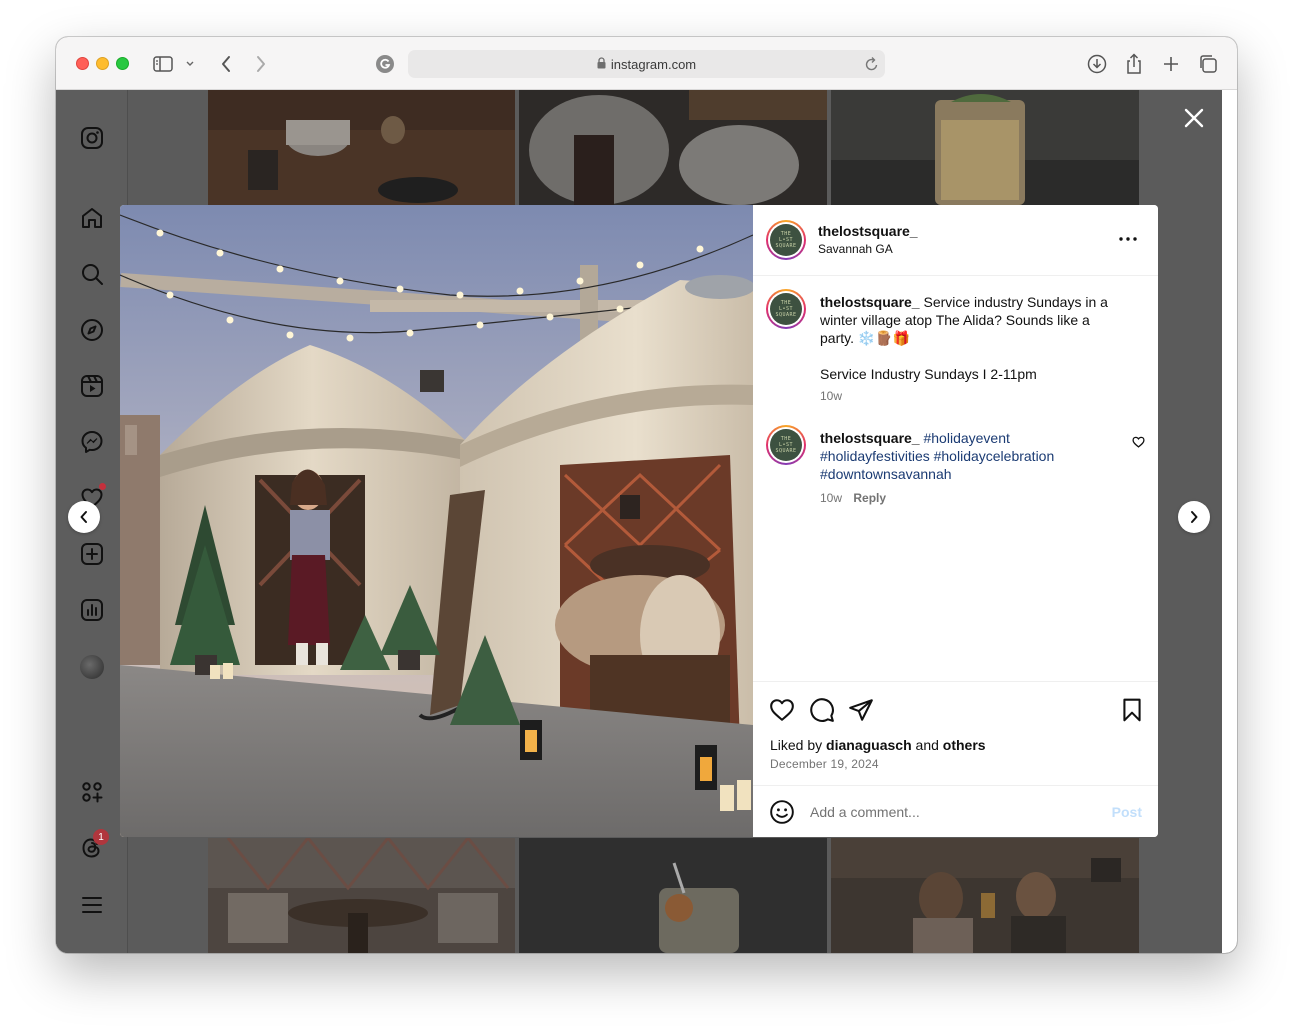 This screenshot has width=1293, height=1027. What do you see at coordinates (261, 64) in the screenshot?
I see `forward-icon` at bounding box center [261, 64].